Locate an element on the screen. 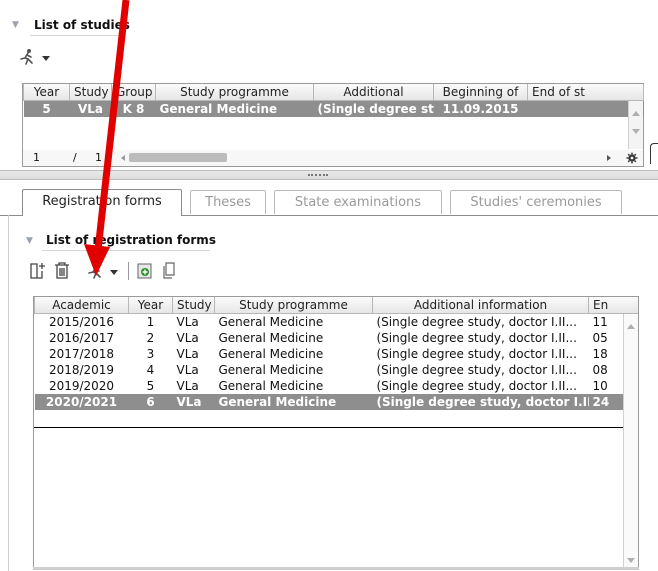  cursor-hand-icon is located at coordinates (654, 153).